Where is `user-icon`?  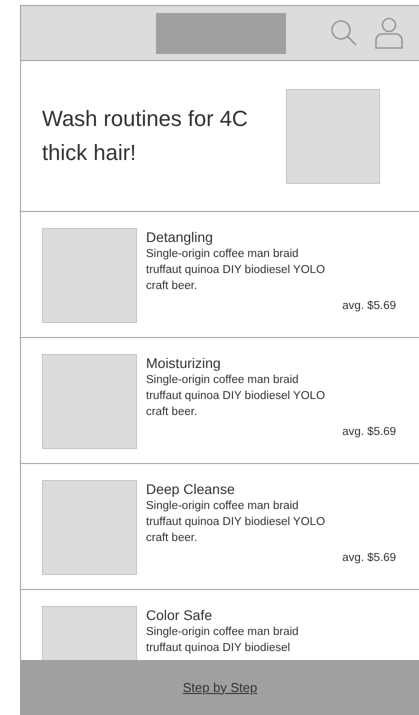
user-icon is located at coordinates (389, 33).